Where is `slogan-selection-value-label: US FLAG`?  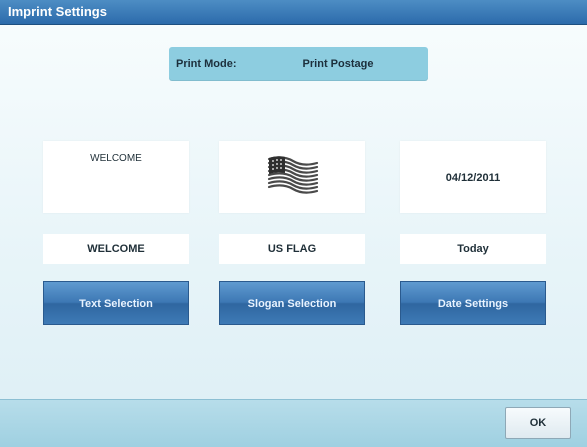 slogan-selection-value-label: US FLAG is located at coordinates (292, 249).